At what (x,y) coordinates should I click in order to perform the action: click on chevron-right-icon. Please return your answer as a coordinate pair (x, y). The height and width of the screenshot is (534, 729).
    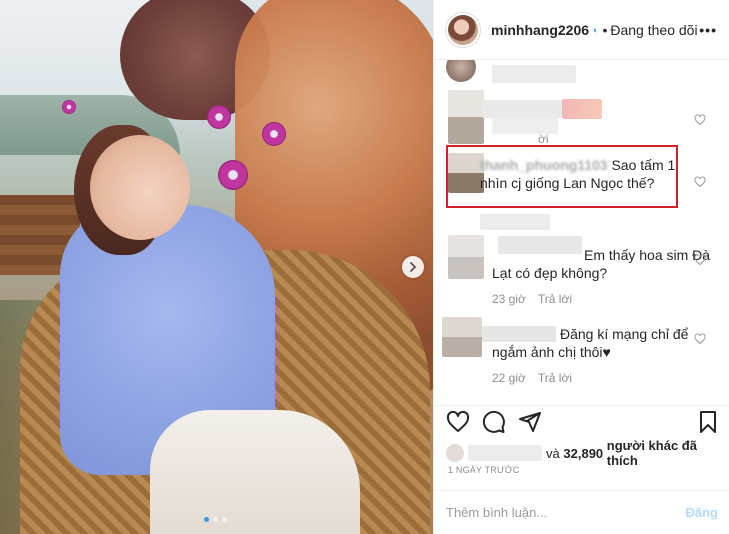
    Looking at the image, I should click on (413, 267).